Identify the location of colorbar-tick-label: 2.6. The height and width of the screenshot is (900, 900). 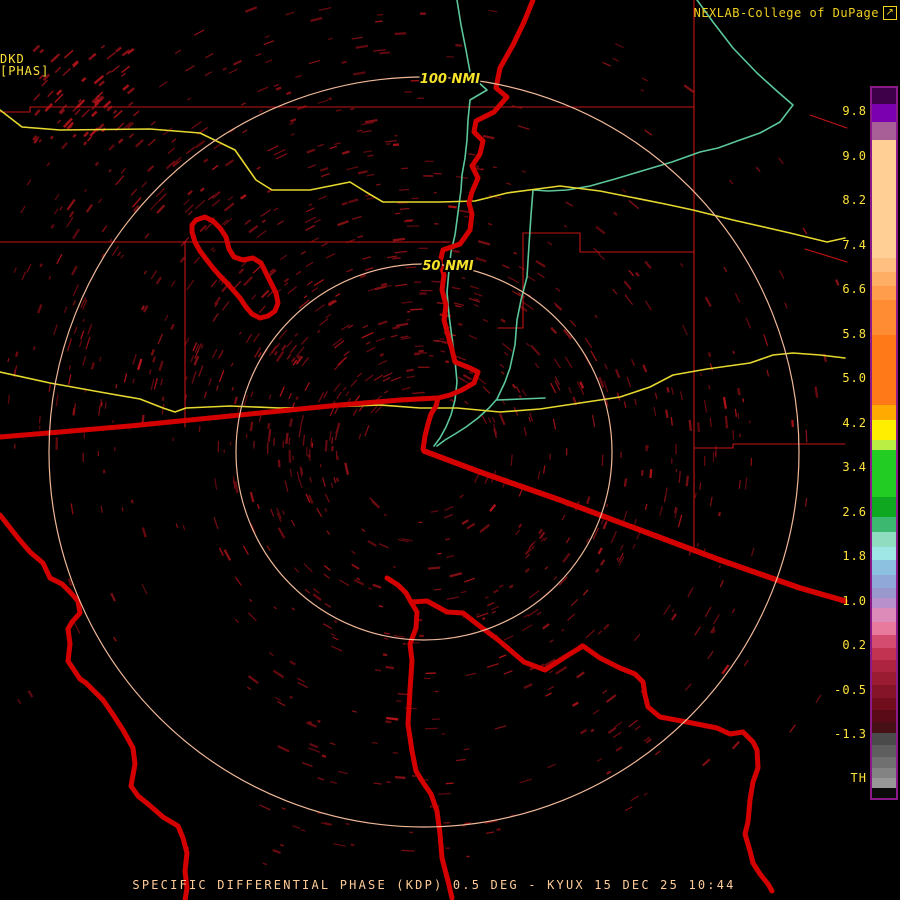
(854, 511).